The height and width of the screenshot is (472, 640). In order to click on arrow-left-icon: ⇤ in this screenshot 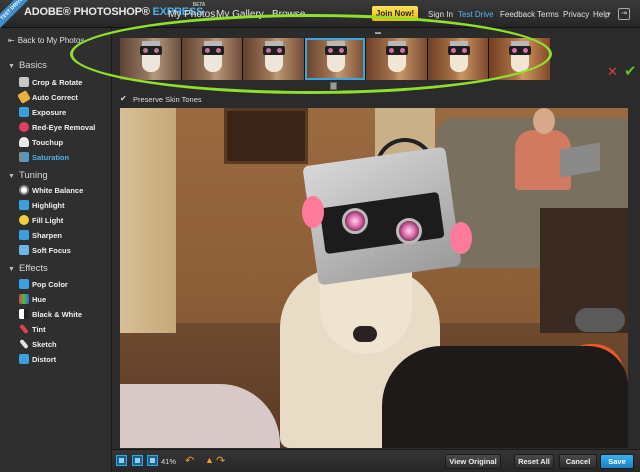, I will do `click(11, 40)`.